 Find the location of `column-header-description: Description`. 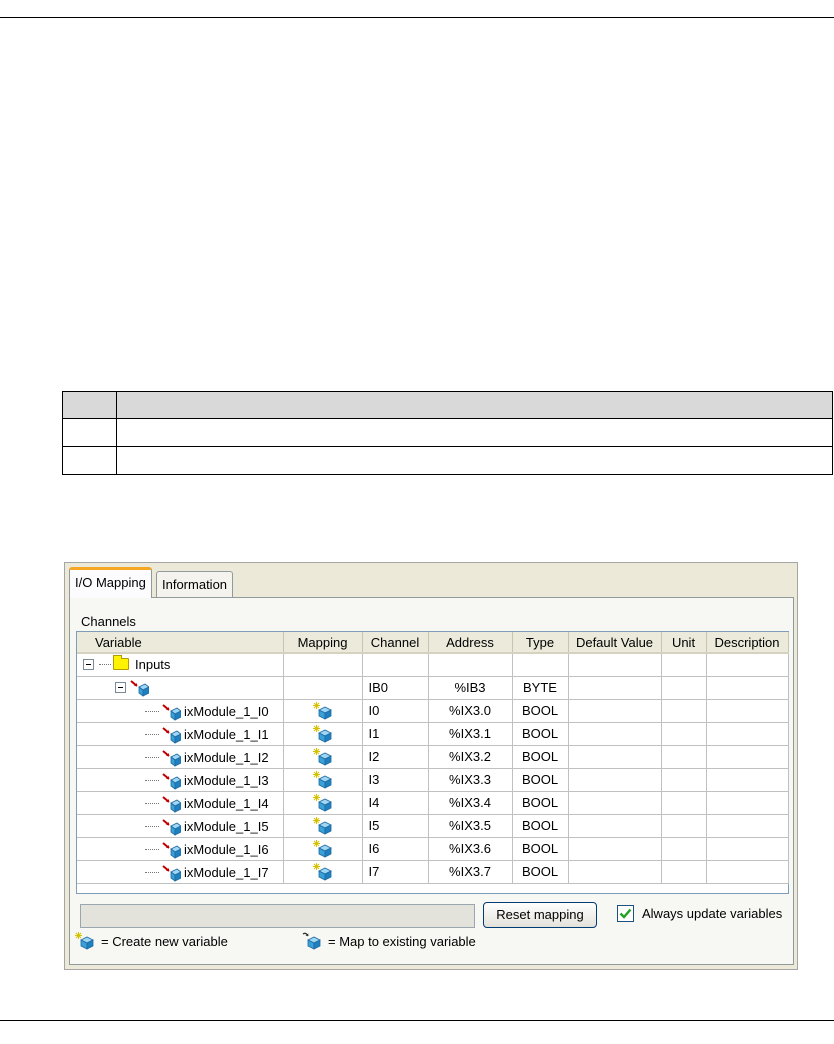

column-header-description: Description is located at coordinates (747, 643).